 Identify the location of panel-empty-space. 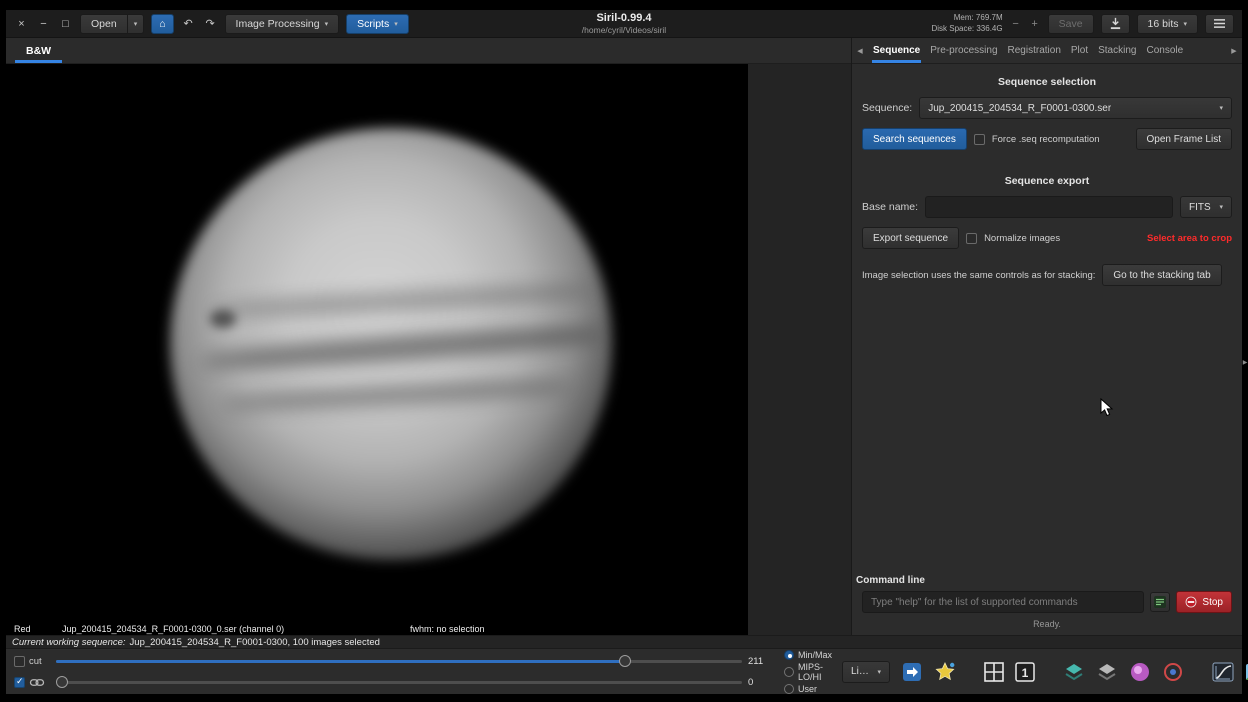
(1047, 435).